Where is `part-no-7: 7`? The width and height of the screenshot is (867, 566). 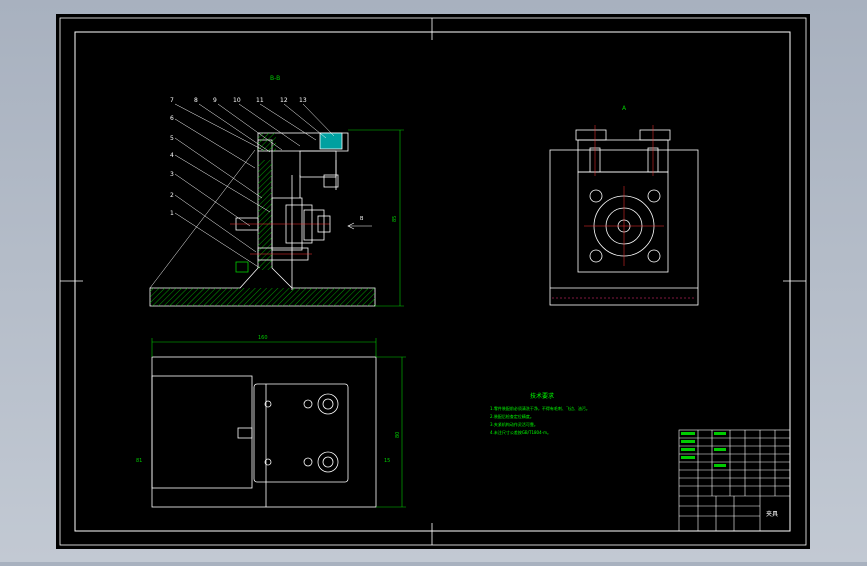 part-no-7: 7 is located at coordinates (172, 100).